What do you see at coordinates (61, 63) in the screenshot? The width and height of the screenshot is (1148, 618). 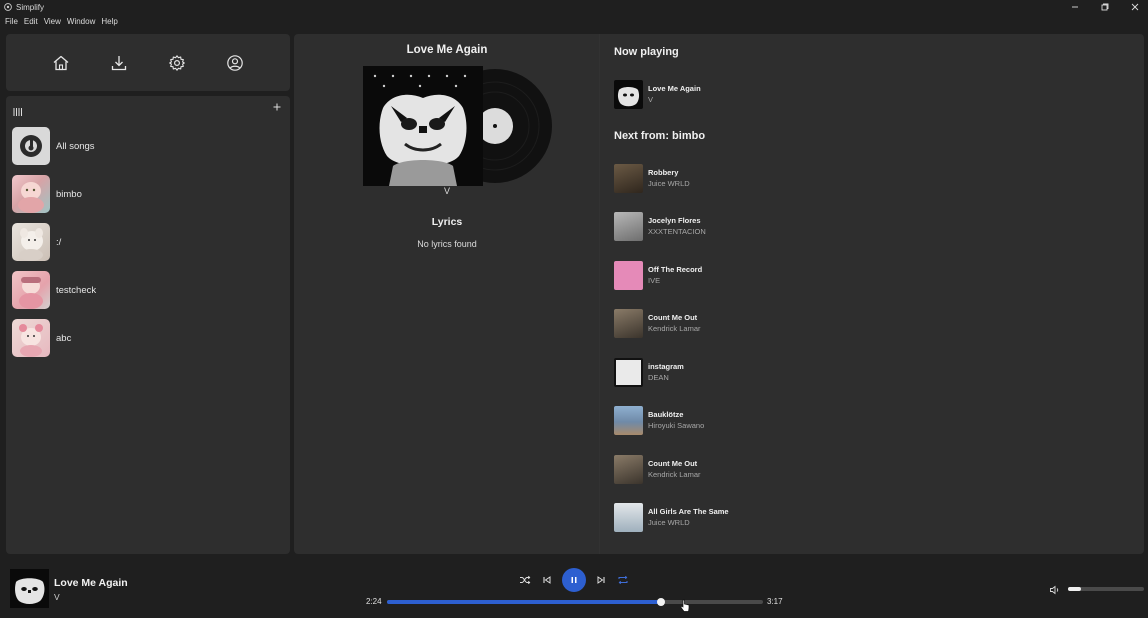 I see `home-icon` at bounding box center [61, 63].